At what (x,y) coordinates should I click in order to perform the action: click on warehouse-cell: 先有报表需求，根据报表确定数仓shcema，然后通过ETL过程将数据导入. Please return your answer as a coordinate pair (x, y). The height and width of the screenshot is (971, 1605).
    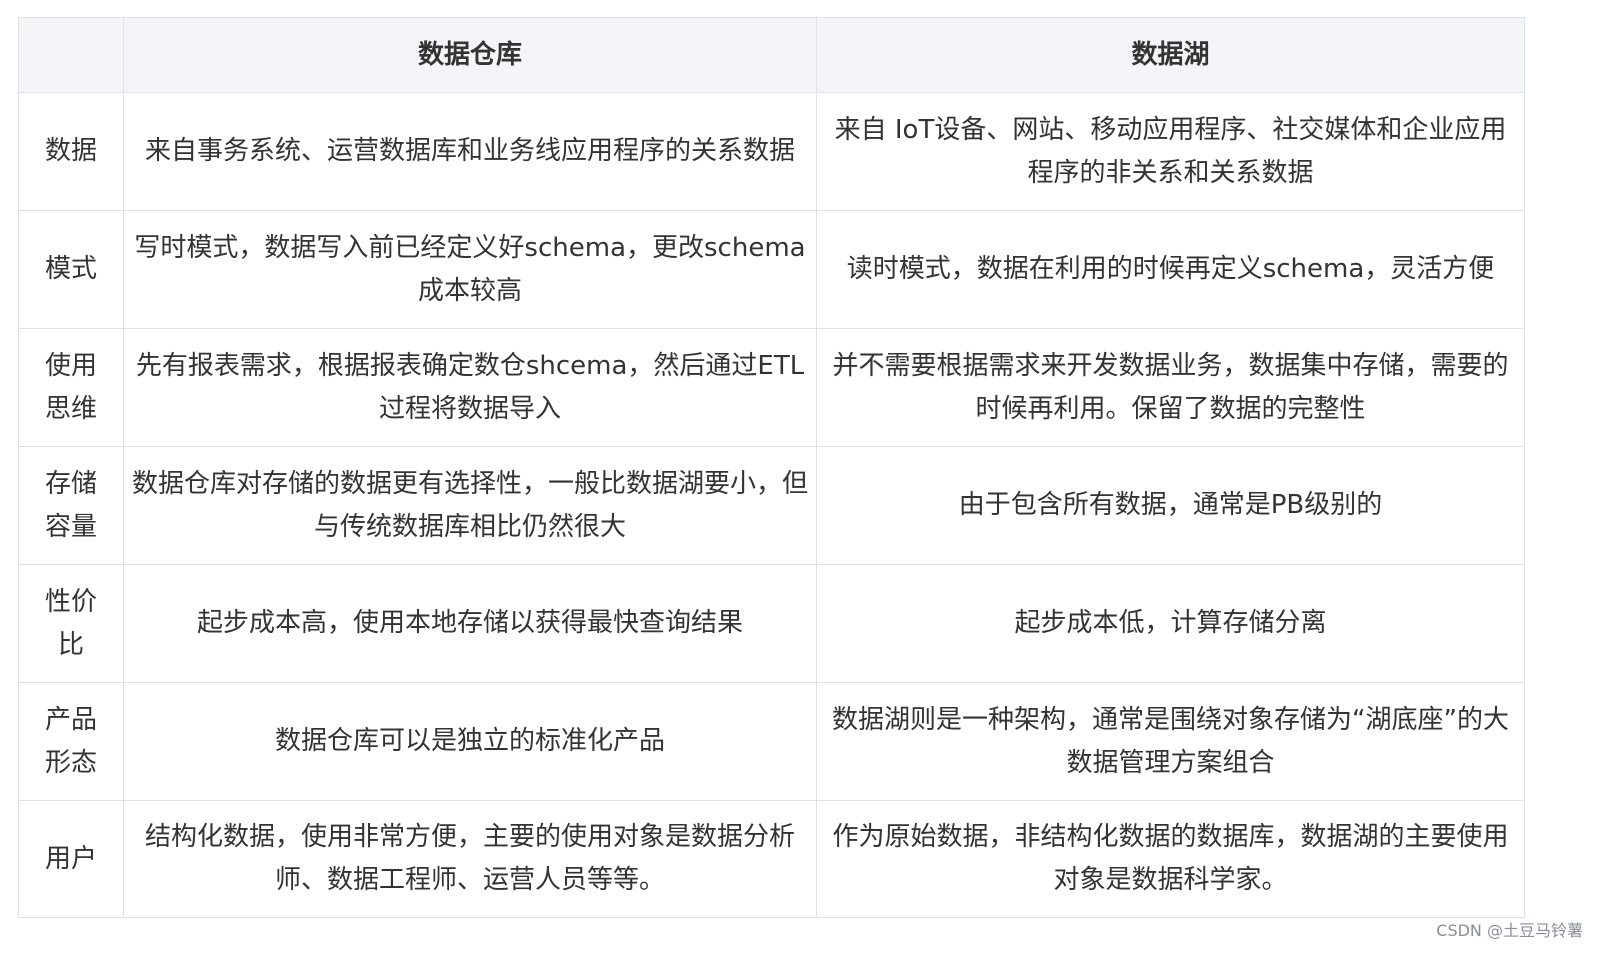
    Looking at the image, I should click on (470, 387).